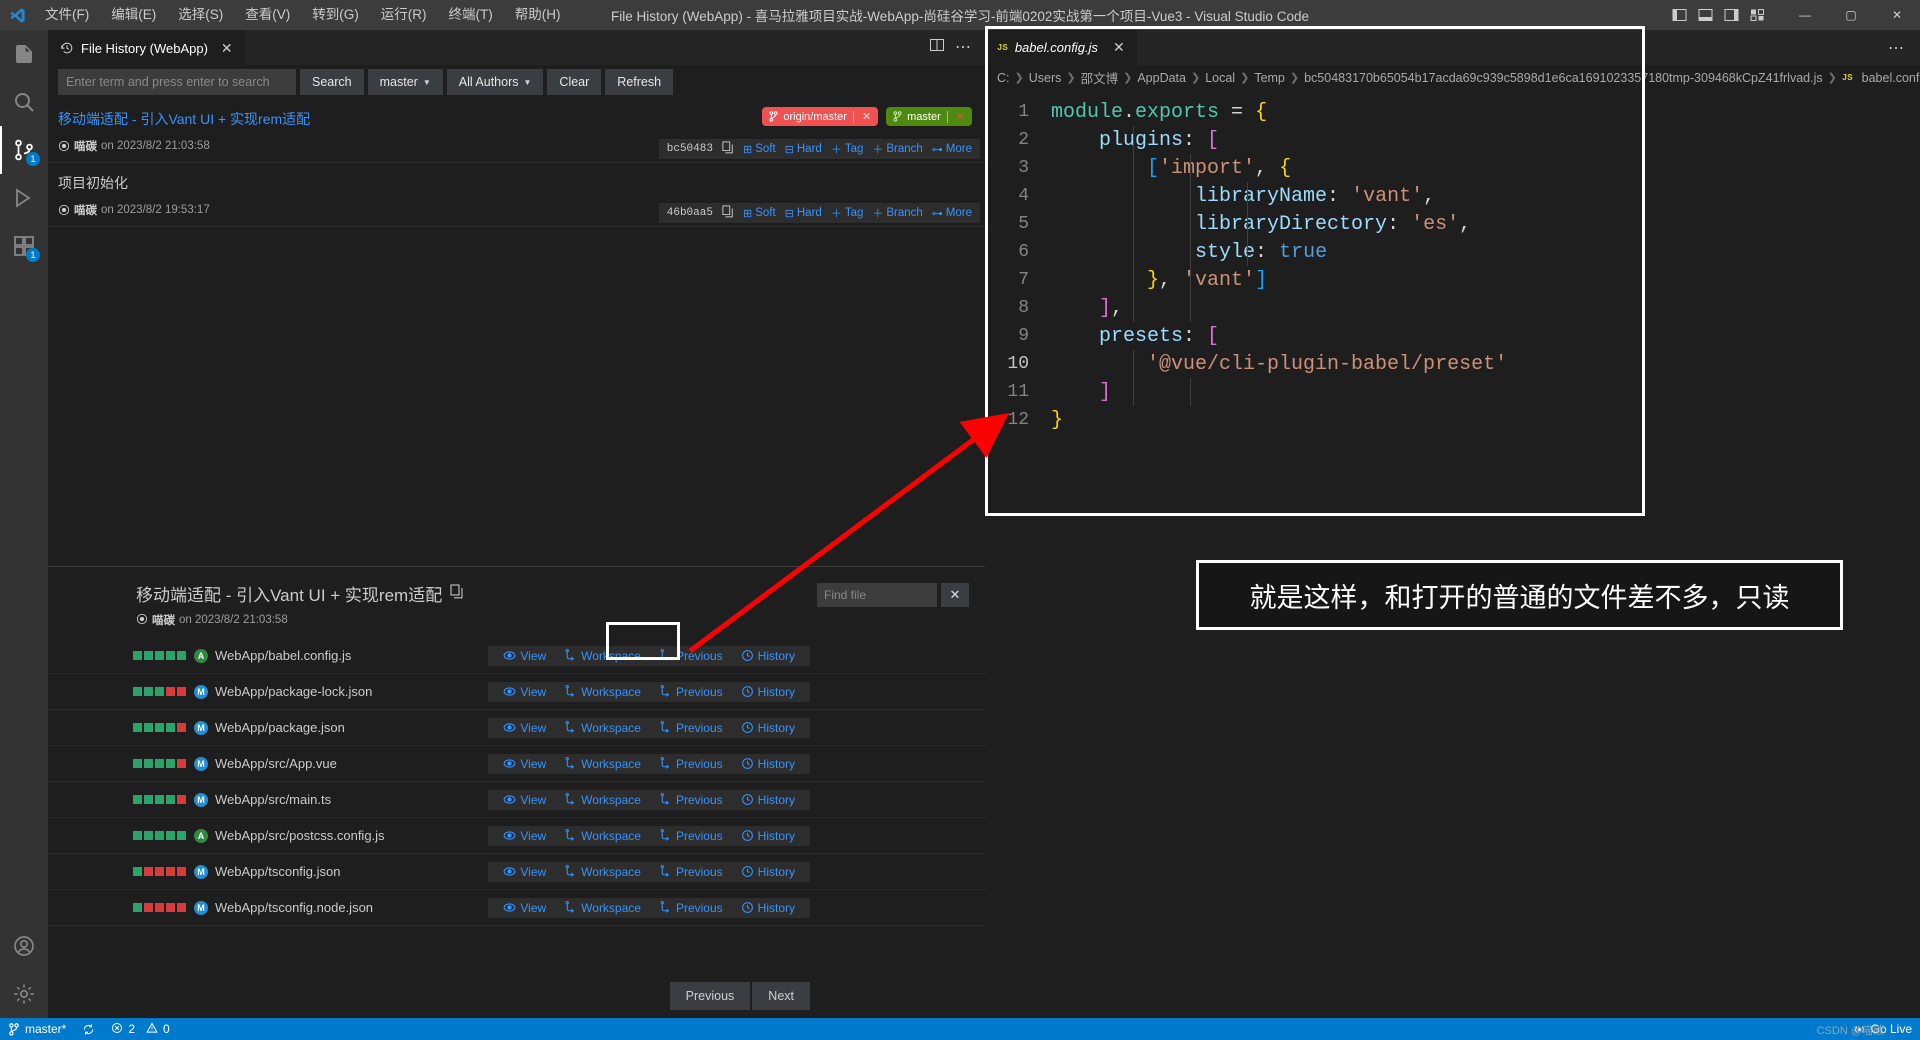 The width and height of the screenshot is (1920, 1040). Describe the element at coordinates (495, 82) in the screenshot. I see `author-filter-dropdown: All Authors ▼` at that location.